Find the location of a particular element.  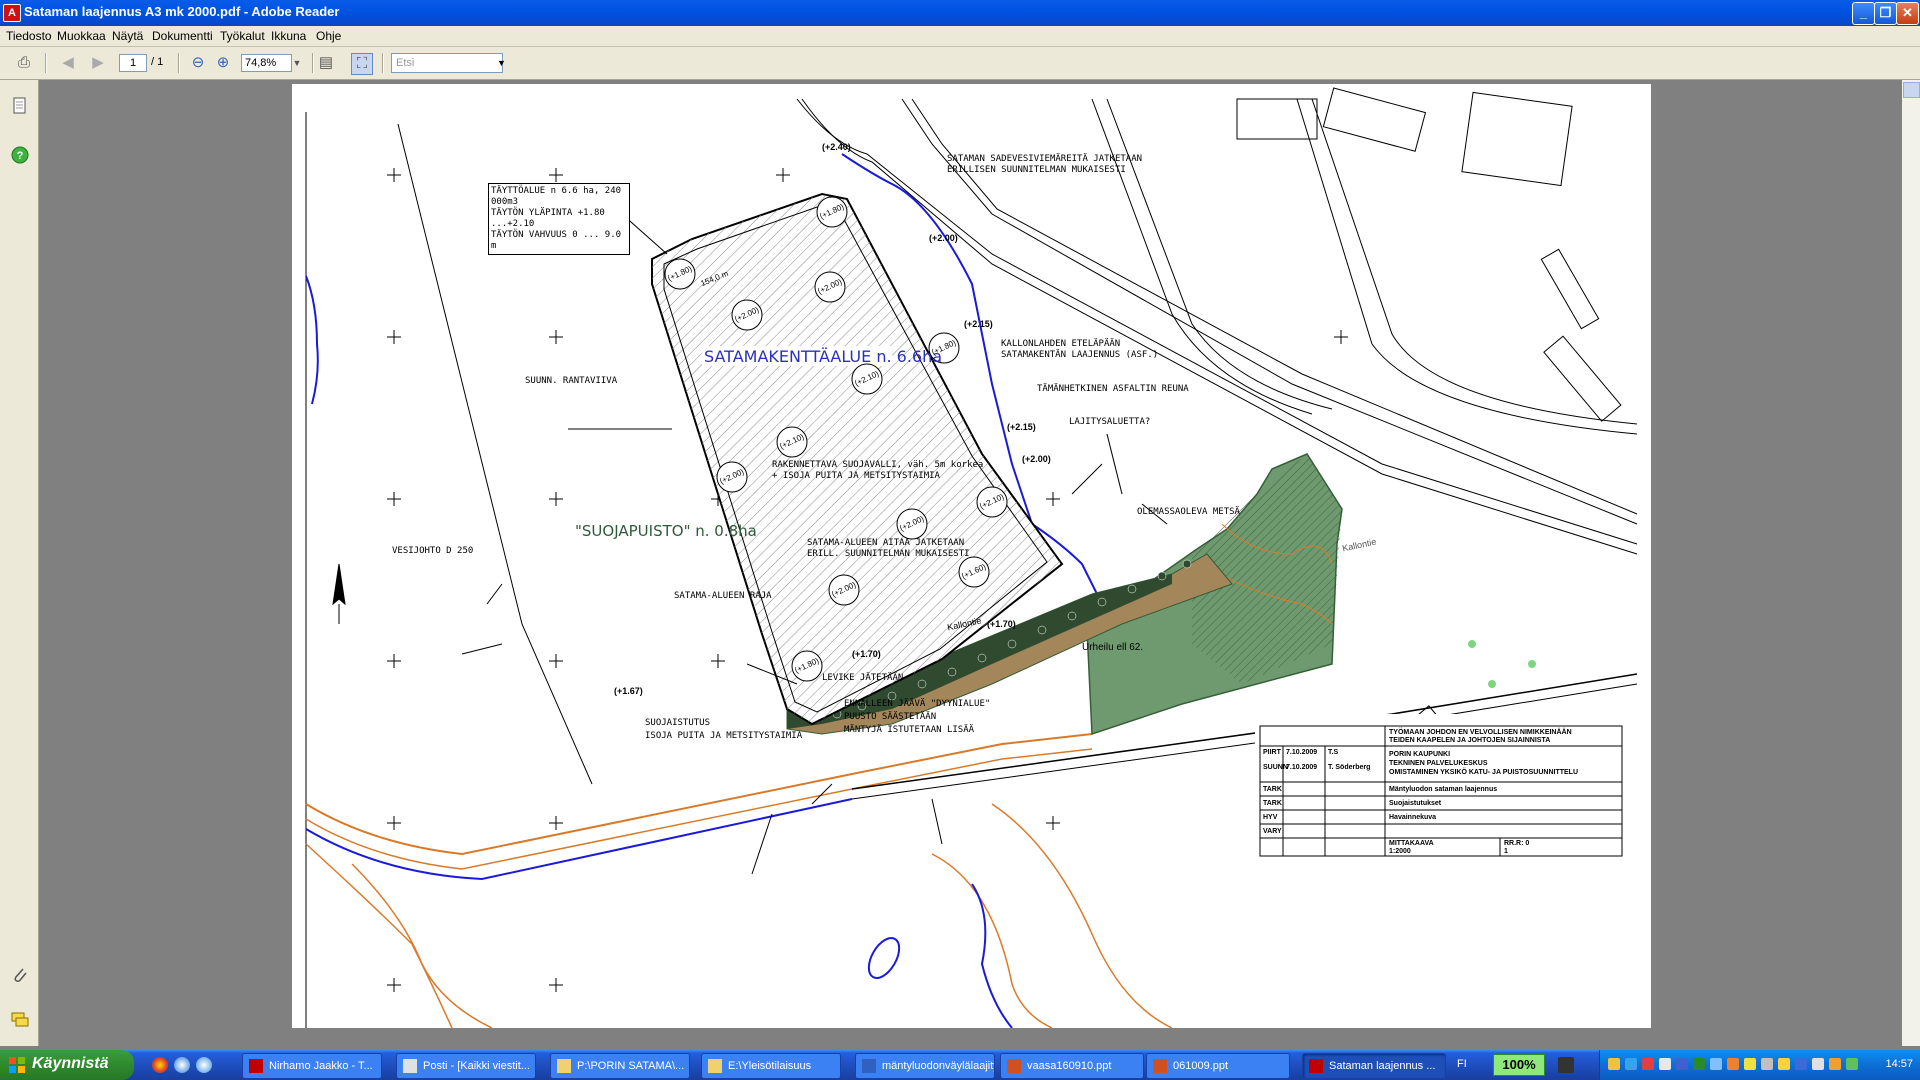

browser-icon is located at coordinates (204, 1065).